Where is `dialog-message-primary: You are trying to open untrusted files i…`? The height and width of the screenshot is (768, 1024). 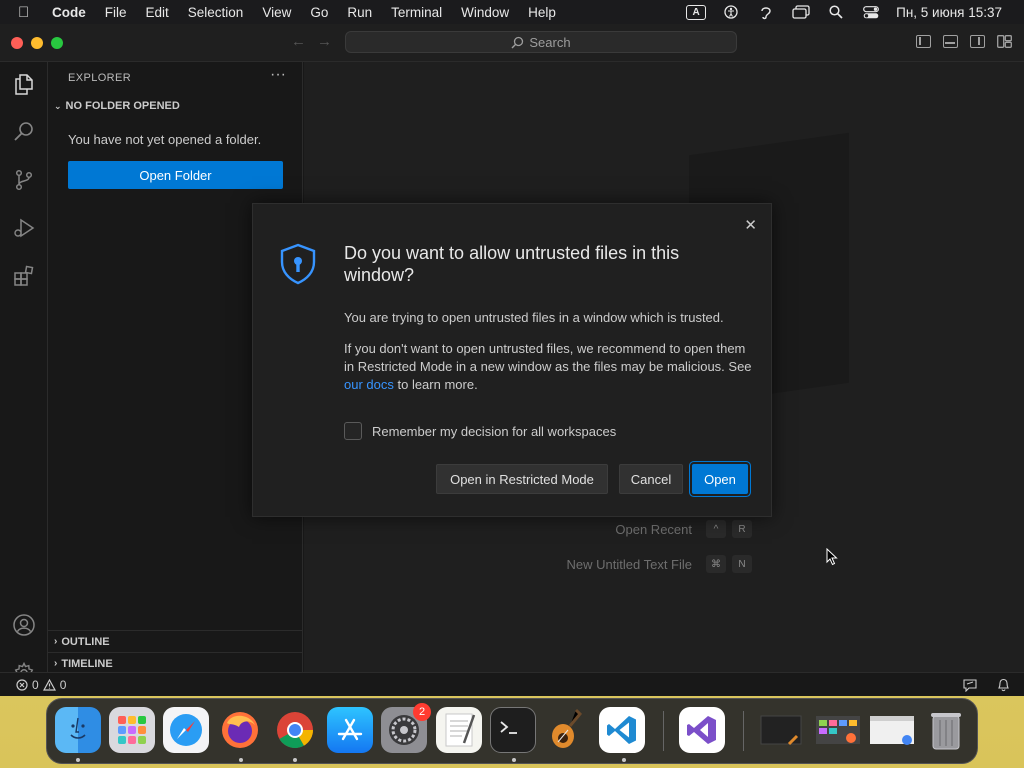 dialog-message-primary: You are trying to open untrusted files i… is located at coordinates (534, 317).